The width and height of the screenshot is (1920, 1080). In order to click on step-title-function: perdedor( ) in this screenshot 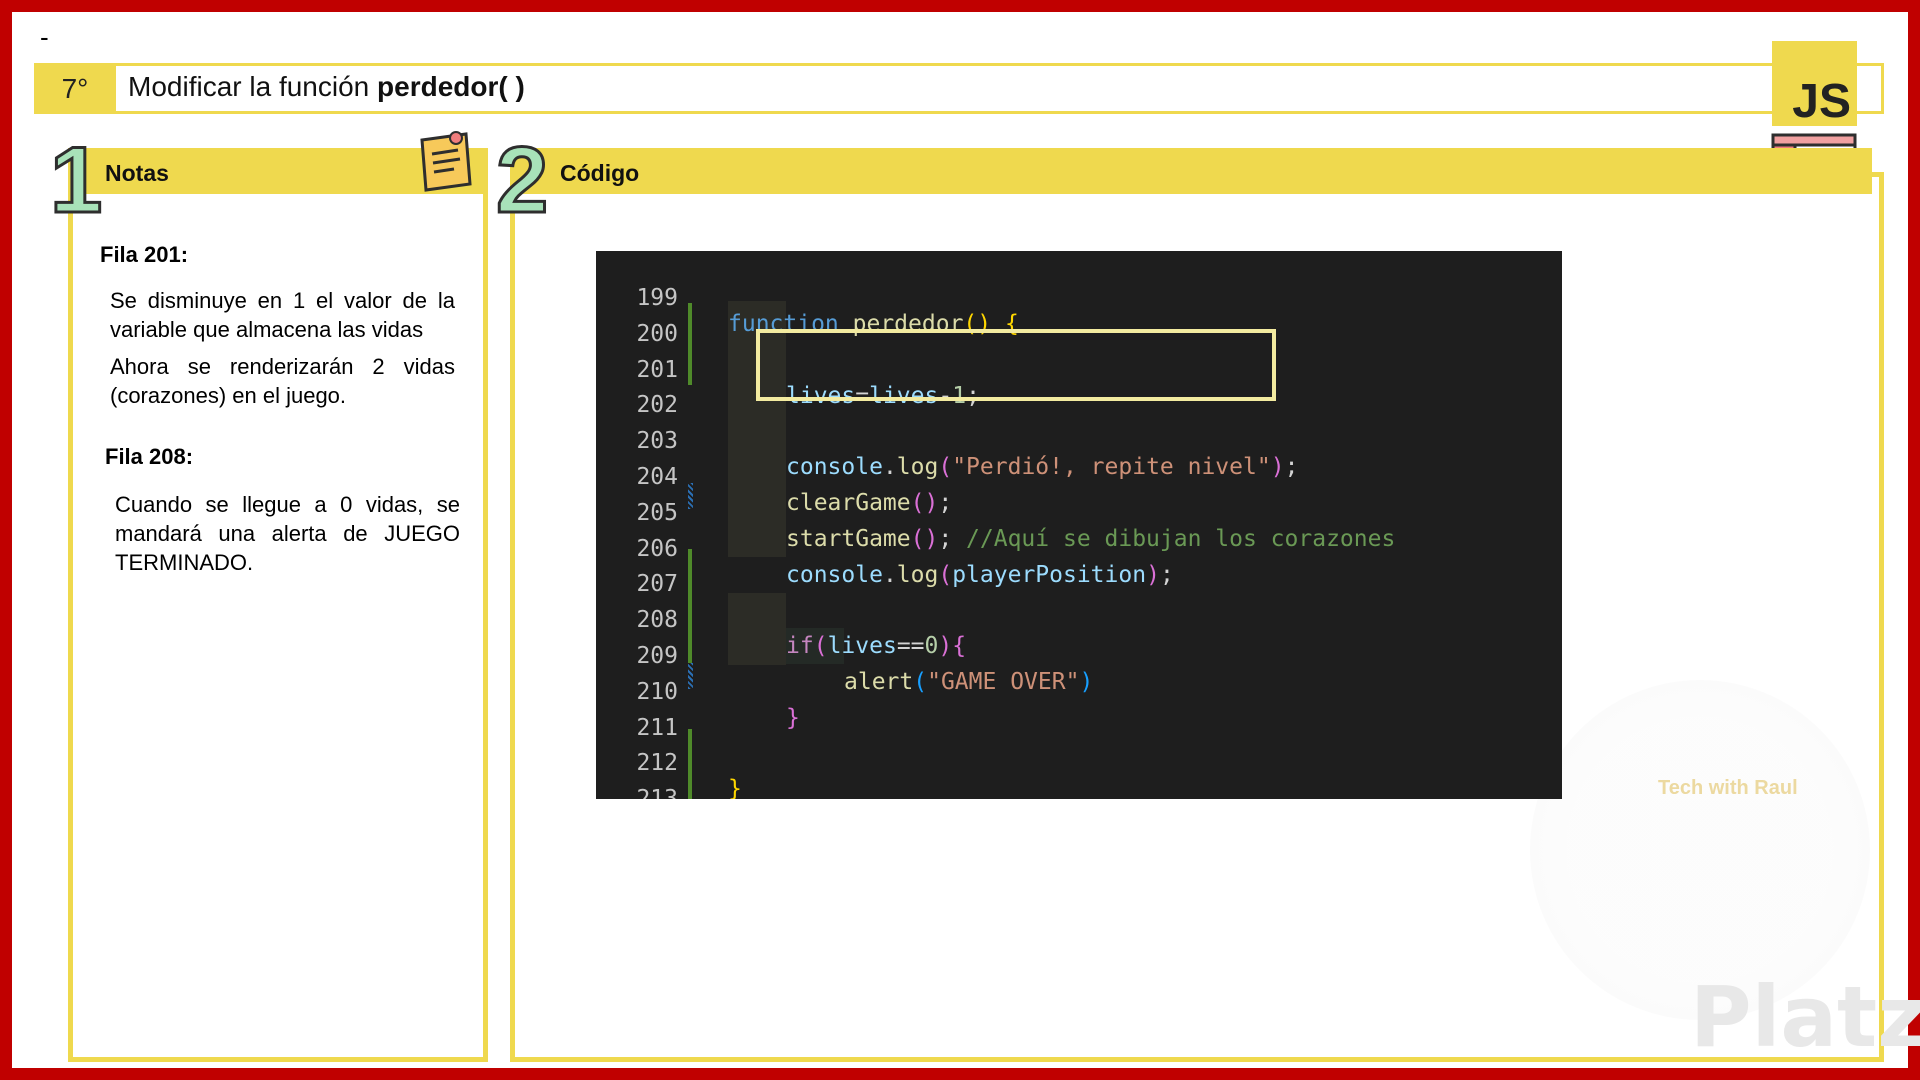, I will do `click(451, 86)`.